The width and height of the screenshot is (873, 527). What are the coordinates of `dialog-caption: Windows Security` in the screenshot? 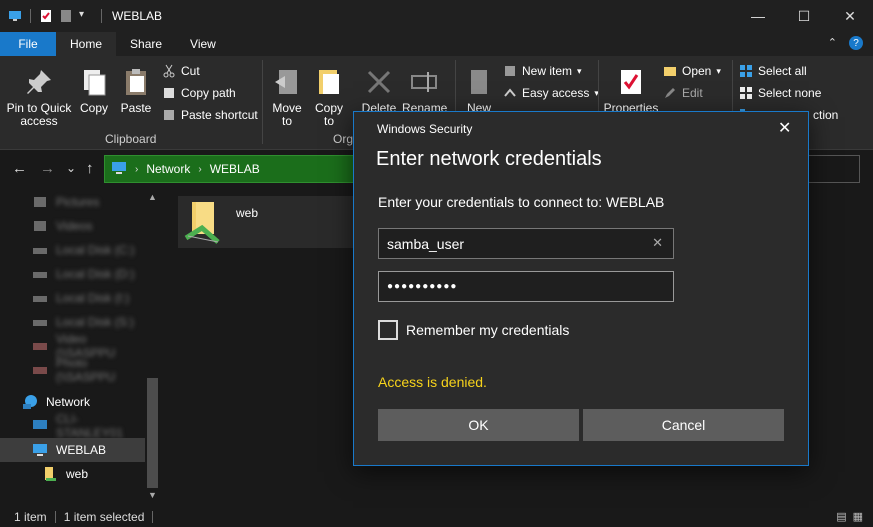 It's located at (425, 129).